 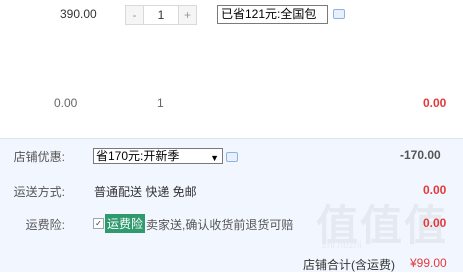 What do you see at coordinates (349, 265) in the screenshot?
I see `shop-total-label: 店铺合计(含运费)` at bounding box center [349, 265].